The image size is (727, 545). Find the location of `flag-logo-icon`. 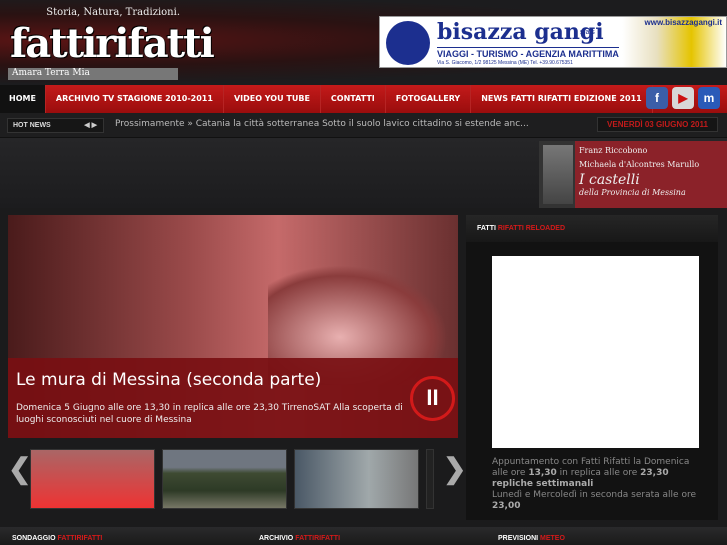

flag-logo-icon is located at coordinates (408, 43).